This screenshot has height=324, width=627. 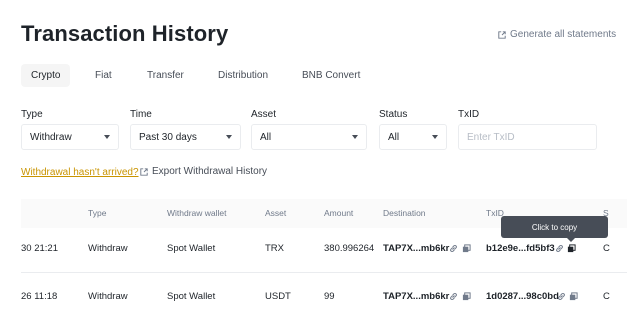 I want to click on status-select: All, so click(x=413, y=137).